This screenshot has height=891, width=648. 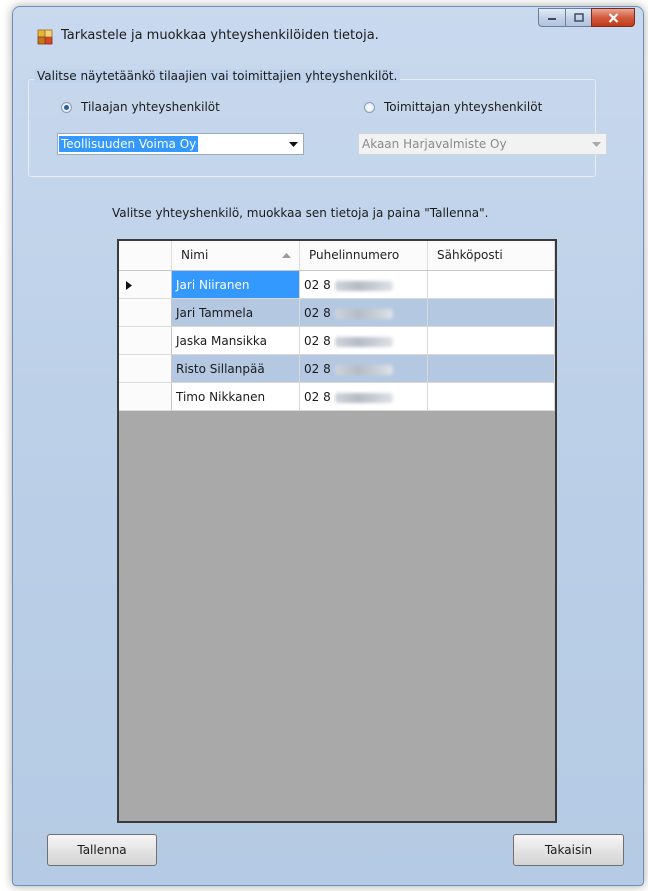 What do you see at coordinates (195, 255) in the screenshot?
I see `column-header-label: Nimi` at bounding box center [195, 255].